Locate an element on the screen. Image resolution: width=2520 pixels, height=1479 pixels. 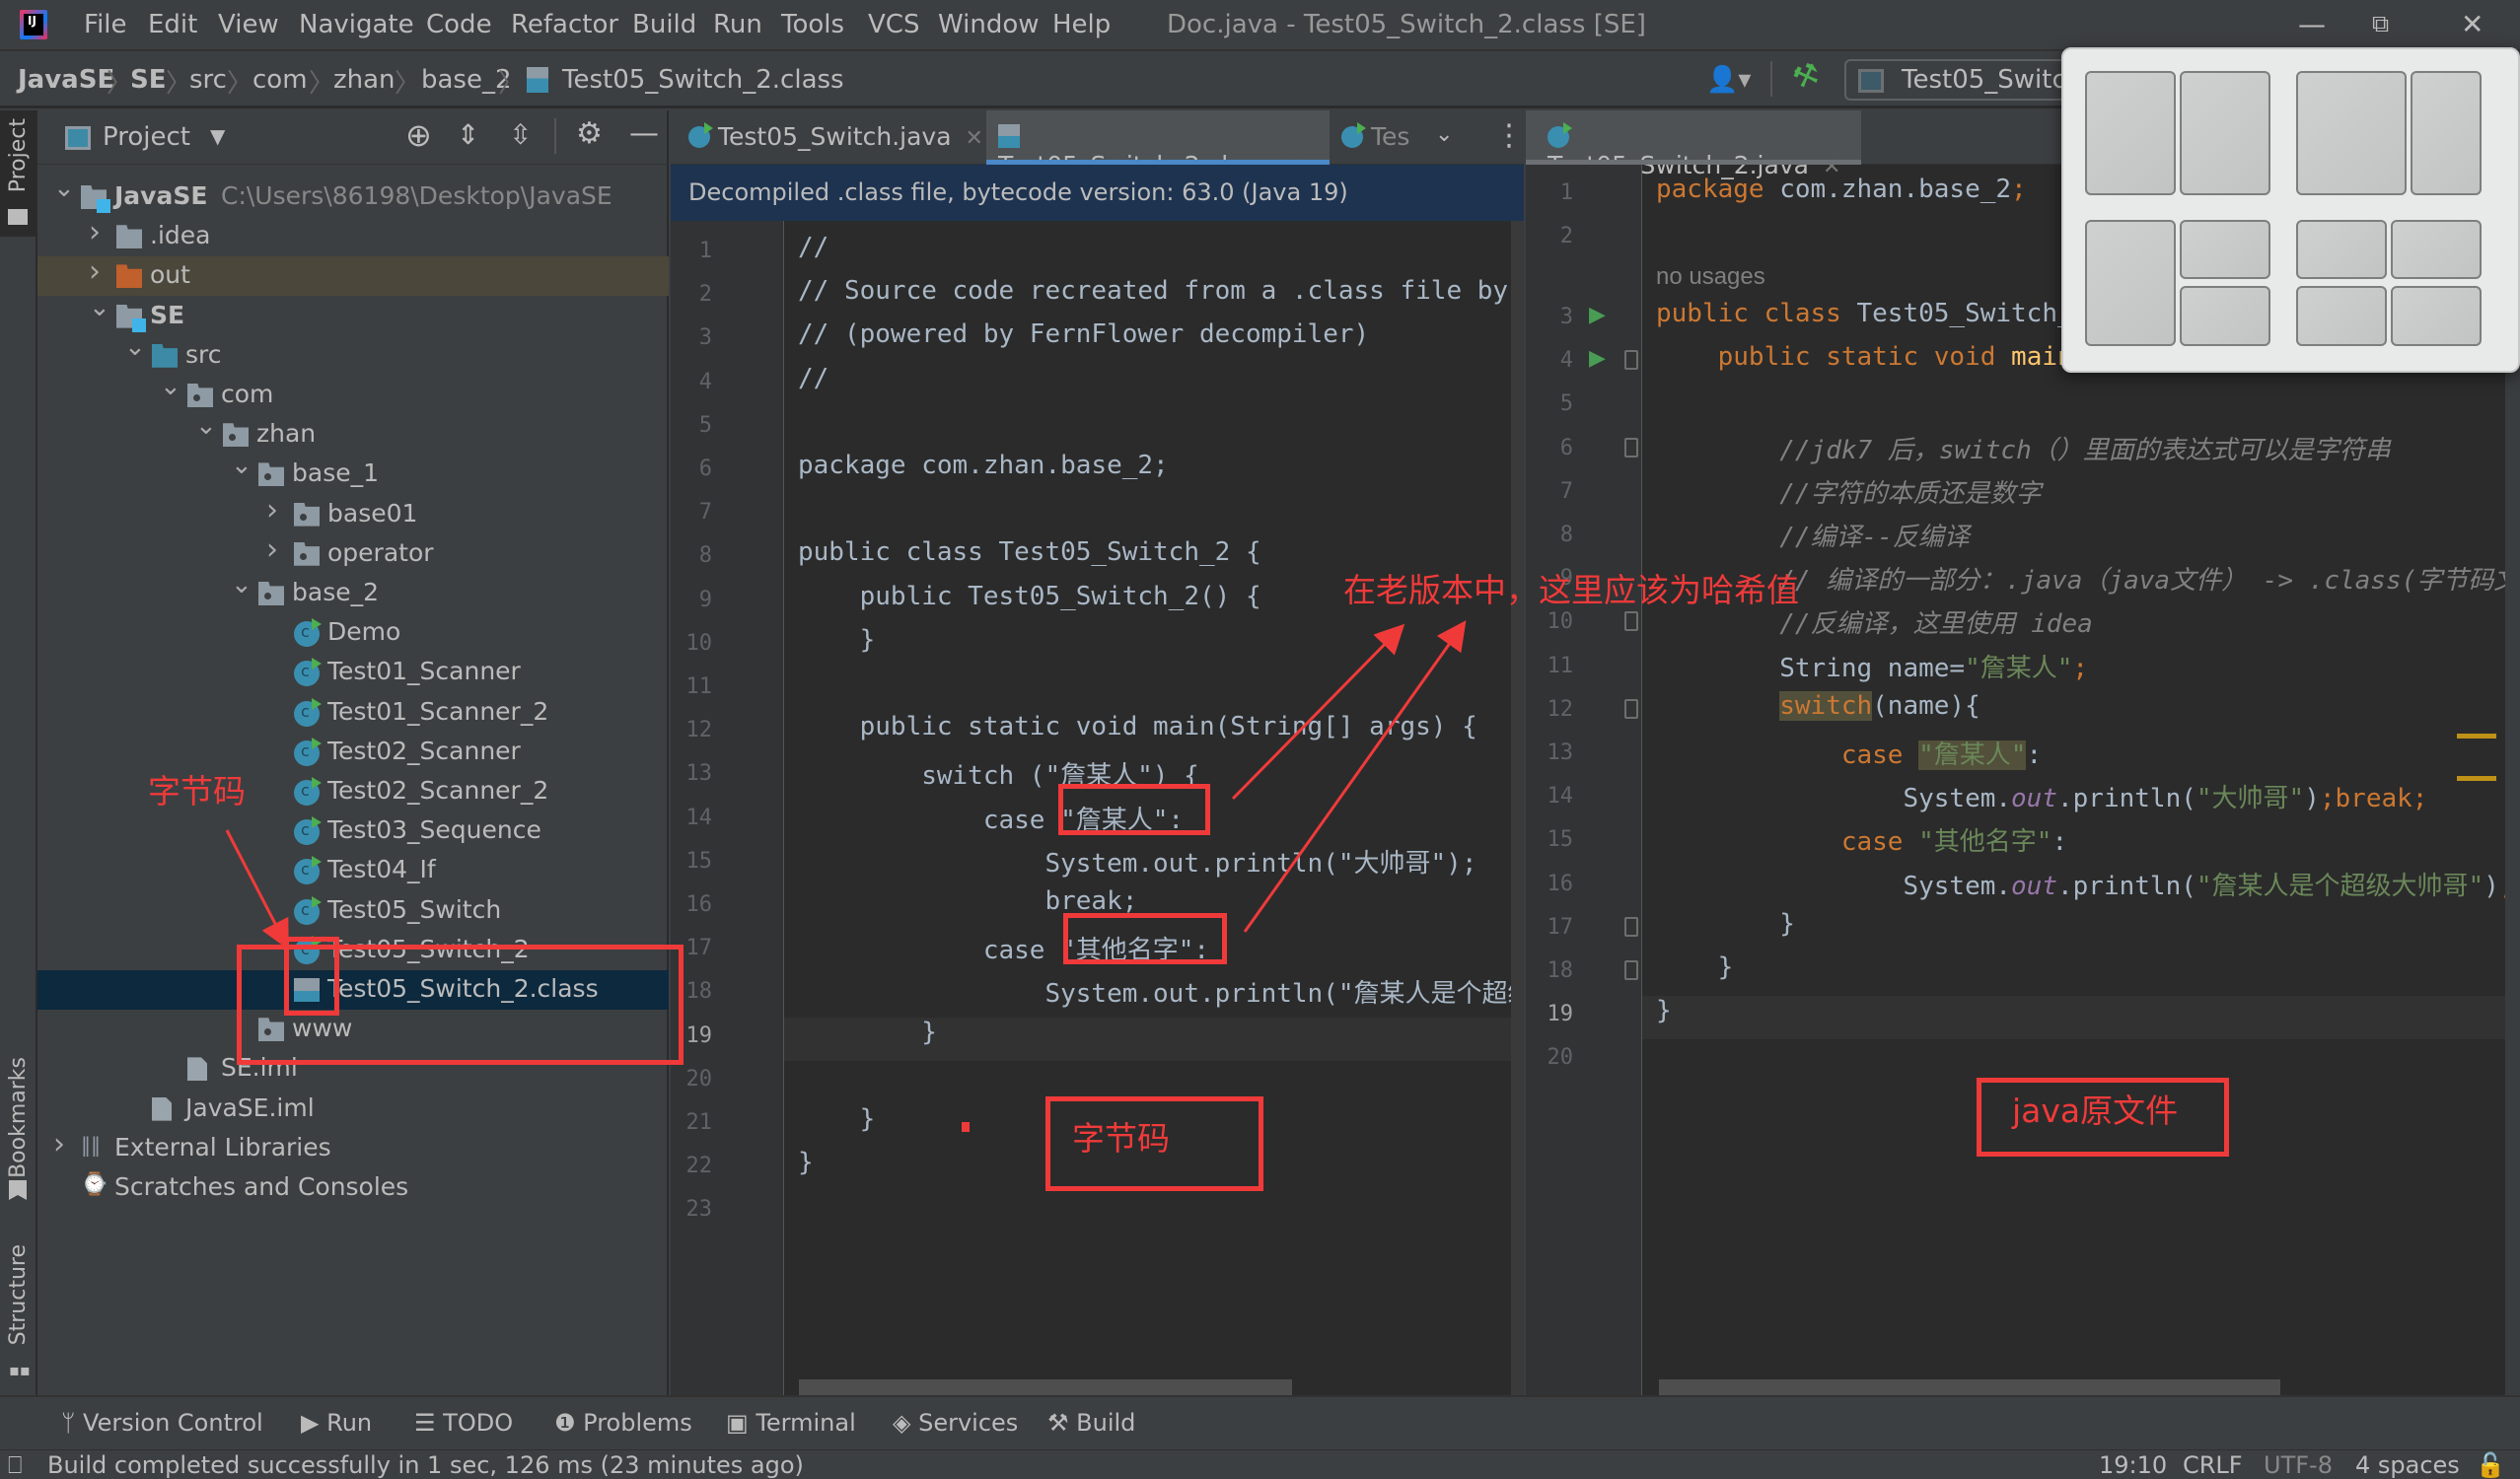
tool-build: ⚒ Build is located at coordinates (1091, 1423).